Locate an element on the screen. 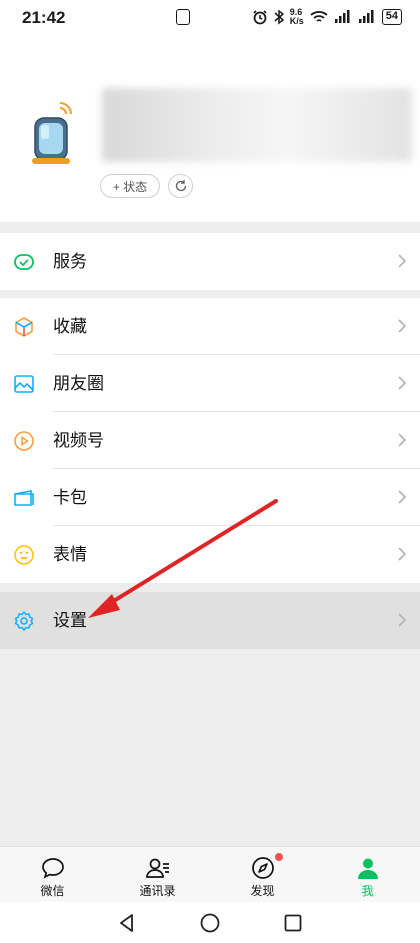 This screenshot has height=943, width=420. tab-chats: 微信 is located at coordinates (52, 874).